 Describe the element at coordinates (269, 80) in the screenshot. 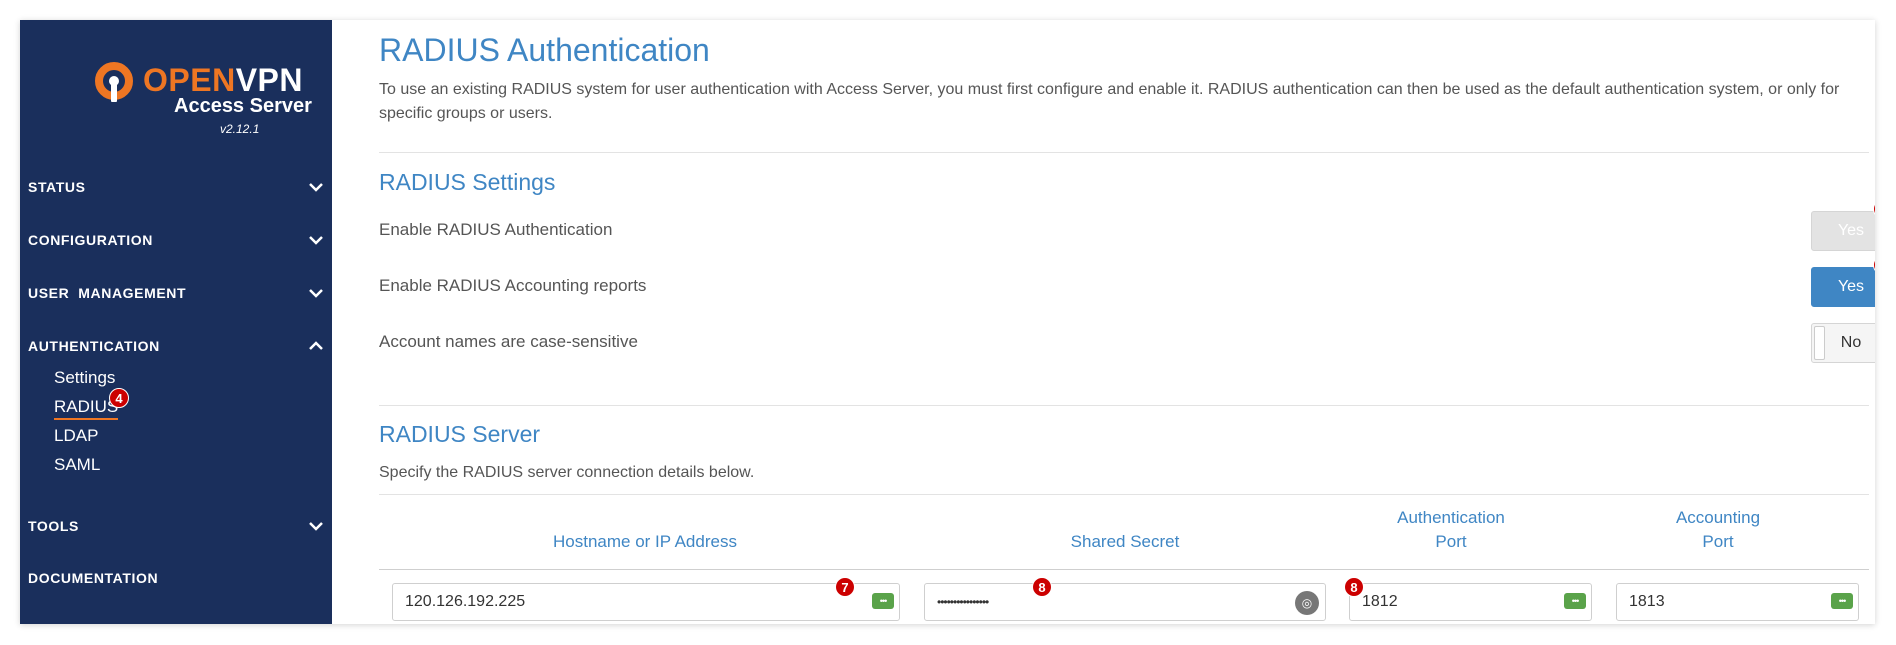

I see `logo-vpn-text: VPN` at that location.